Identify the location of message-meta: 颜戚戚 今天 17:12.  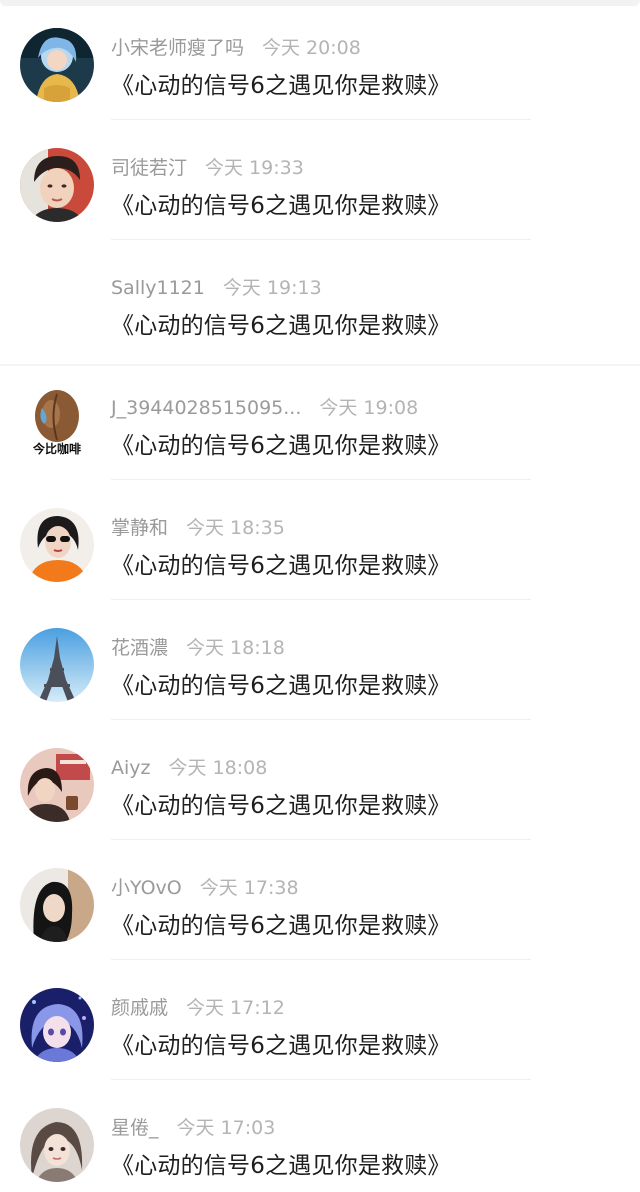
(198, 1006).